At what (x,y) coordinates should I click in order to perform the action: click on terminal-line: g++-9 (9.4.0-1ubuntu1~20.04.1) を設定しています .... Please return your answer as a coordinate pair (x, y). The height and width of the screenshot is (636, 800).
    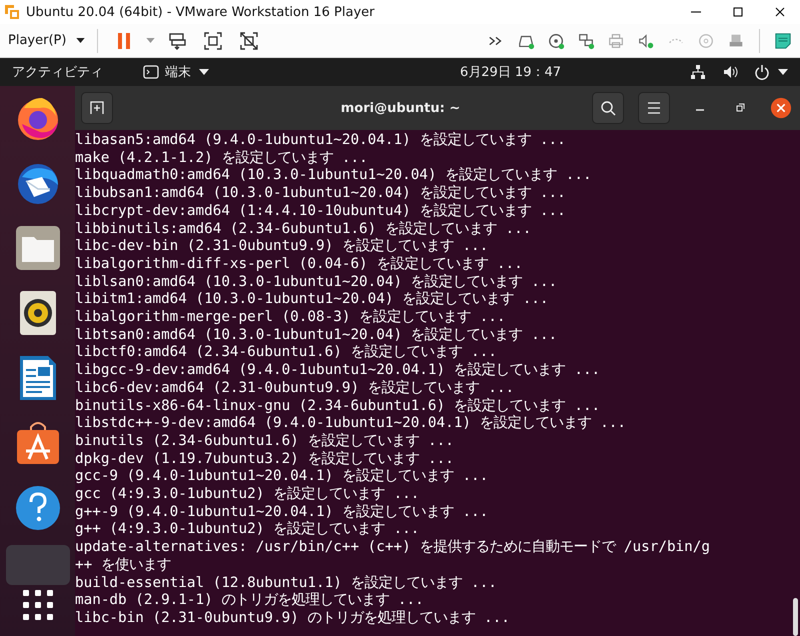
    Looking at the image, I should click on (281, 512).